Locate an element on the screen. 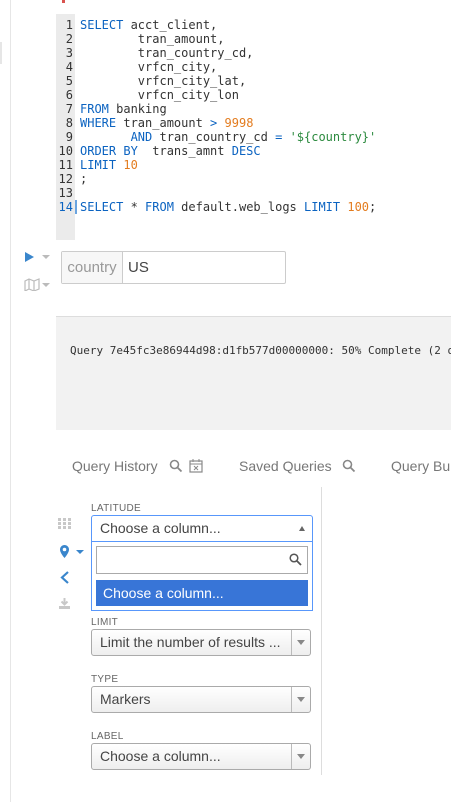 The image size is (451, 802). error-marker is located at coordinates (63, 1).